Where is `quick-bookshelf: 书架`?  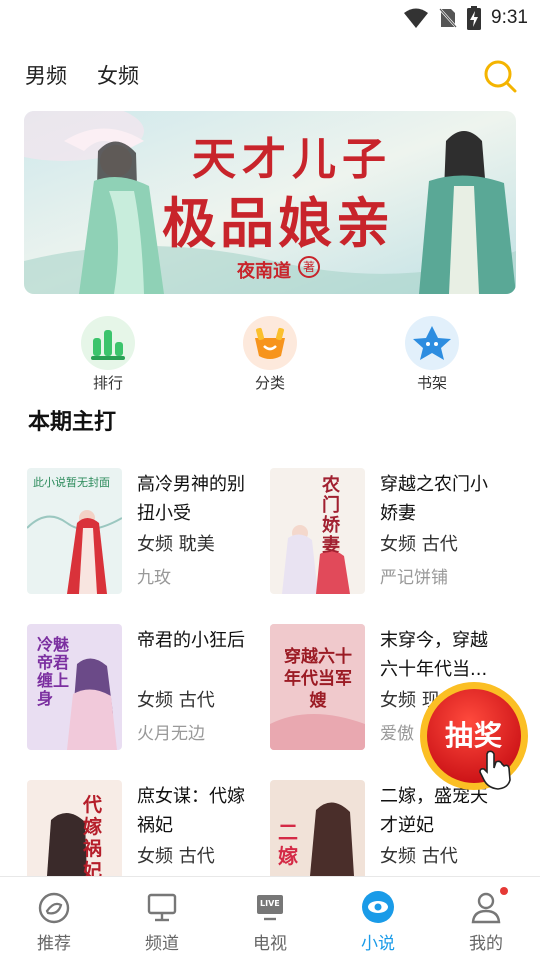 quick-bookshelf: 书架 is located at coordinates (432, 354).